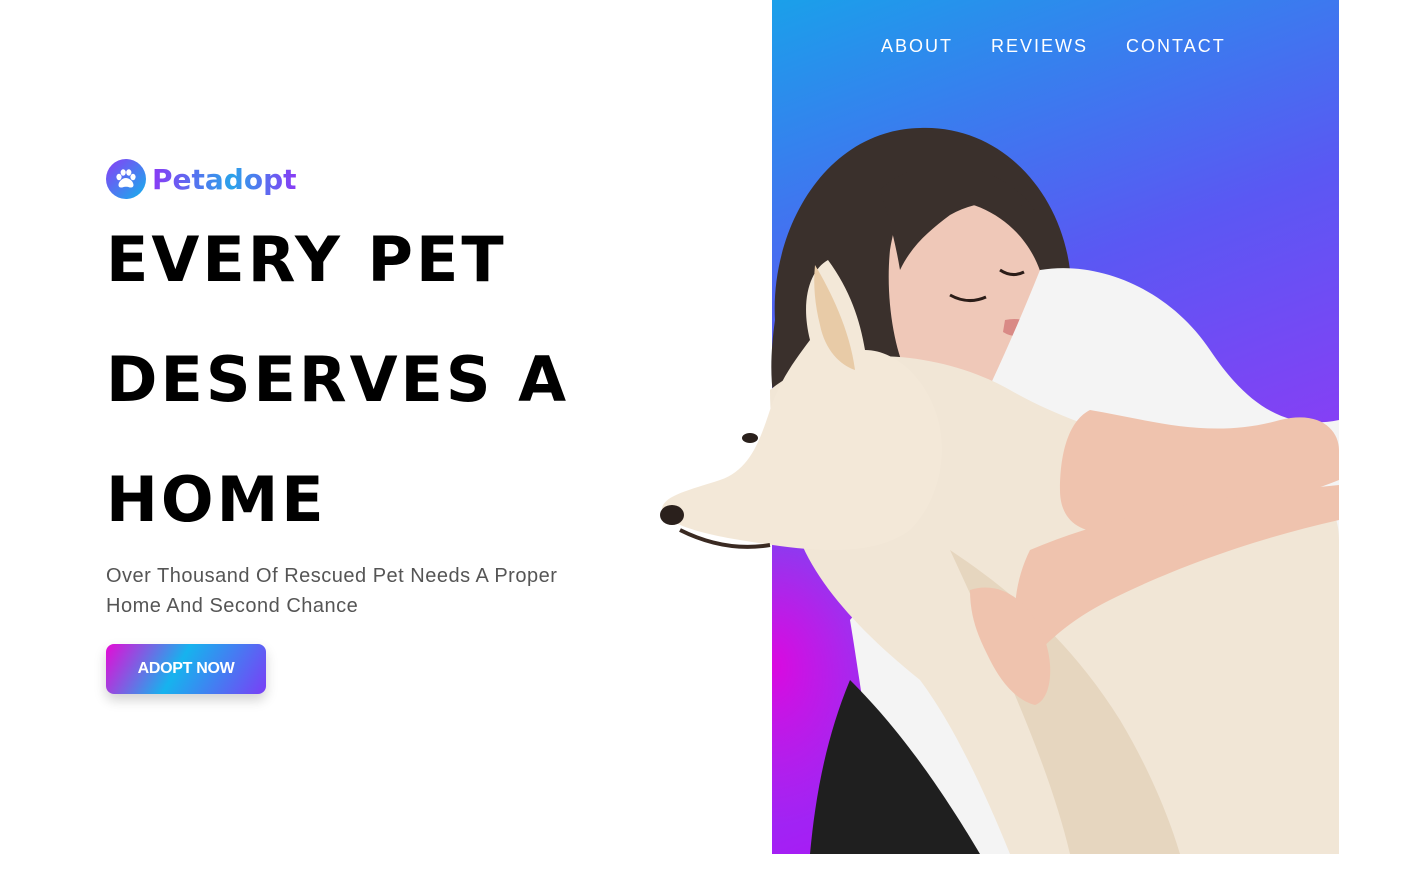 This screenshot has width=1411, height=878. Describe the element at coordinates (224, 179) in the screenshot. I see `brand-name: Petadopt` at that location.